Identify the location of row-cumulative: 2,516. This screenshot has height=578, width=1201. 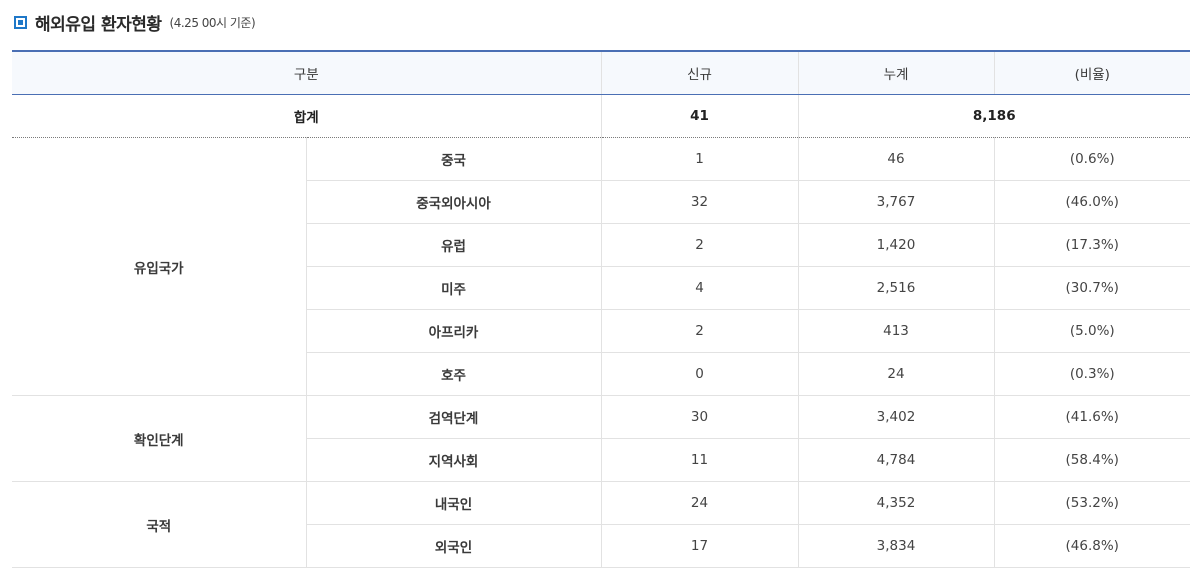
(895, 288).